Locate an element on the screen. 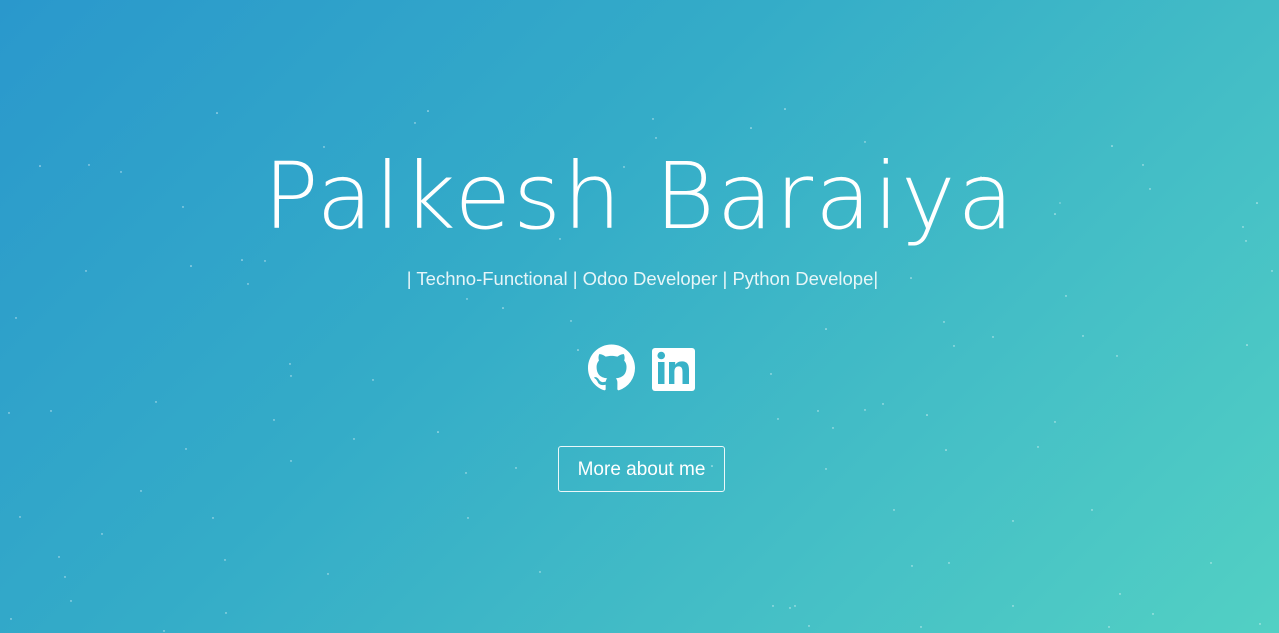 This screenshot has width=1279, height=633. github-link is located at coordinates (611, 369).